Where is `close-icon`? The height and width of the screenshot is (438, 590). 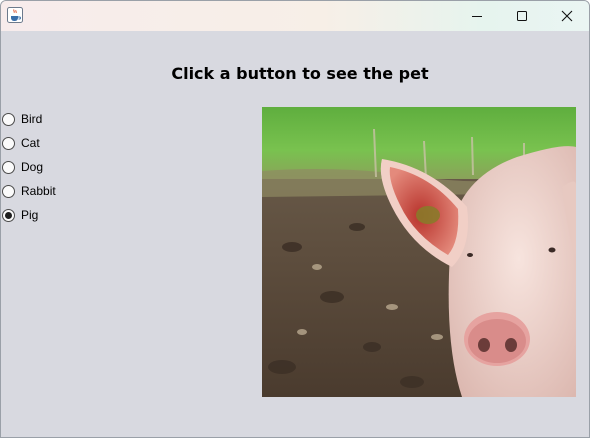
close-icon is located at coordinates (567, 16).